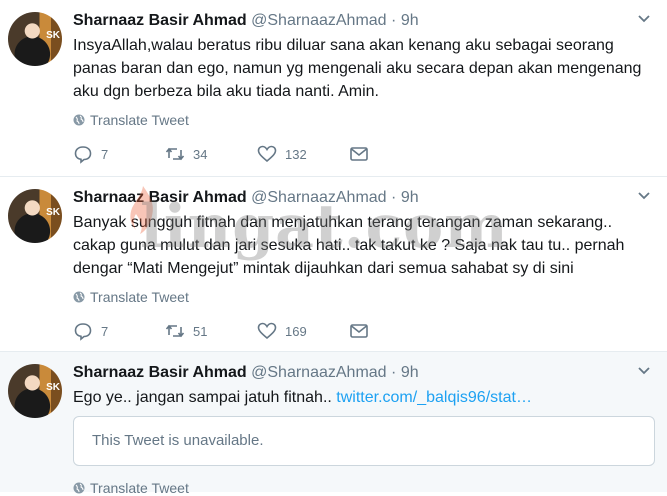  I want to click on quoted-tweet-text: This Tweet is unavailable., so click(178, 440).